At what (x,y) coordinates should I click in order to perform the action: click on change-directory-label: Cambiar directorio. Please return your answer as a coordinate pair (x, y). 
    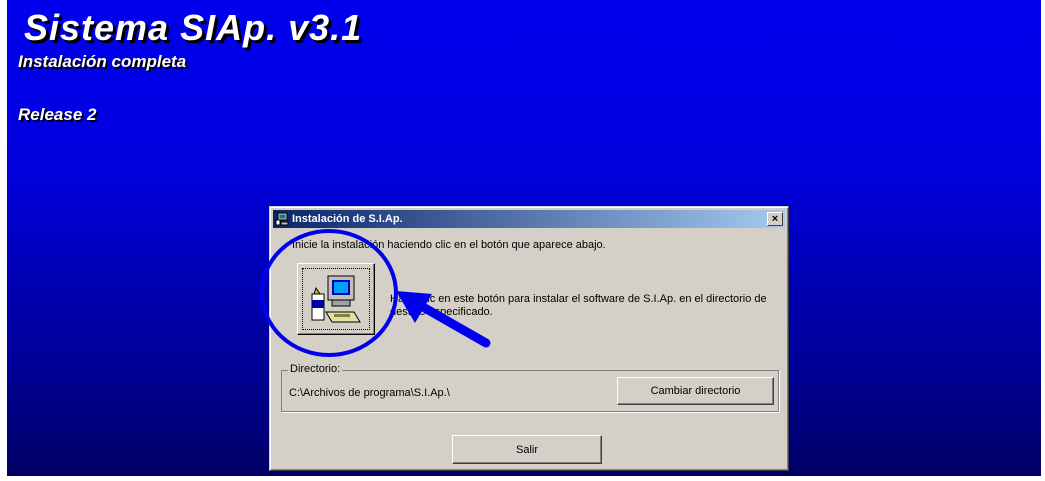
    Looking at the image, I should click on (695, 391).